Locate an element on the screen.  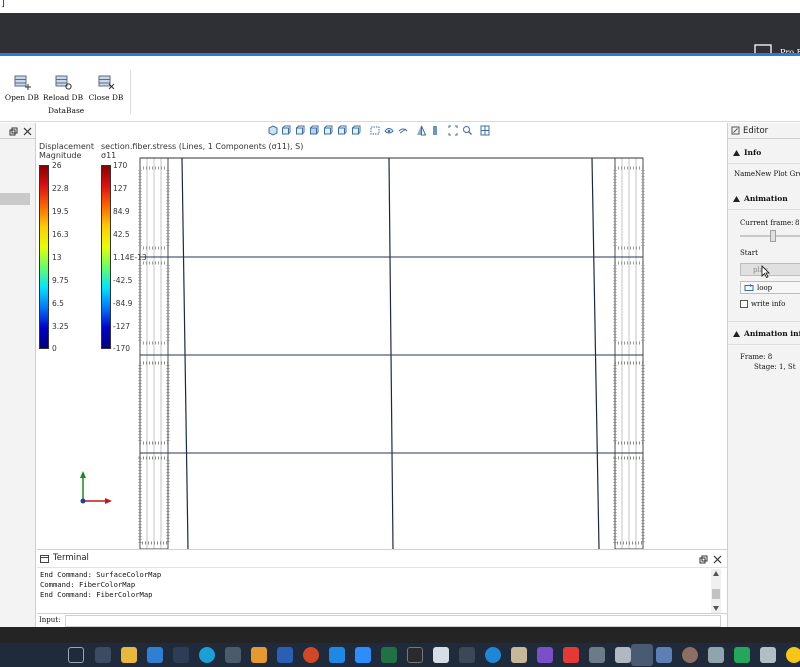
window-bottom-edge is located at coordinates (400, 635).